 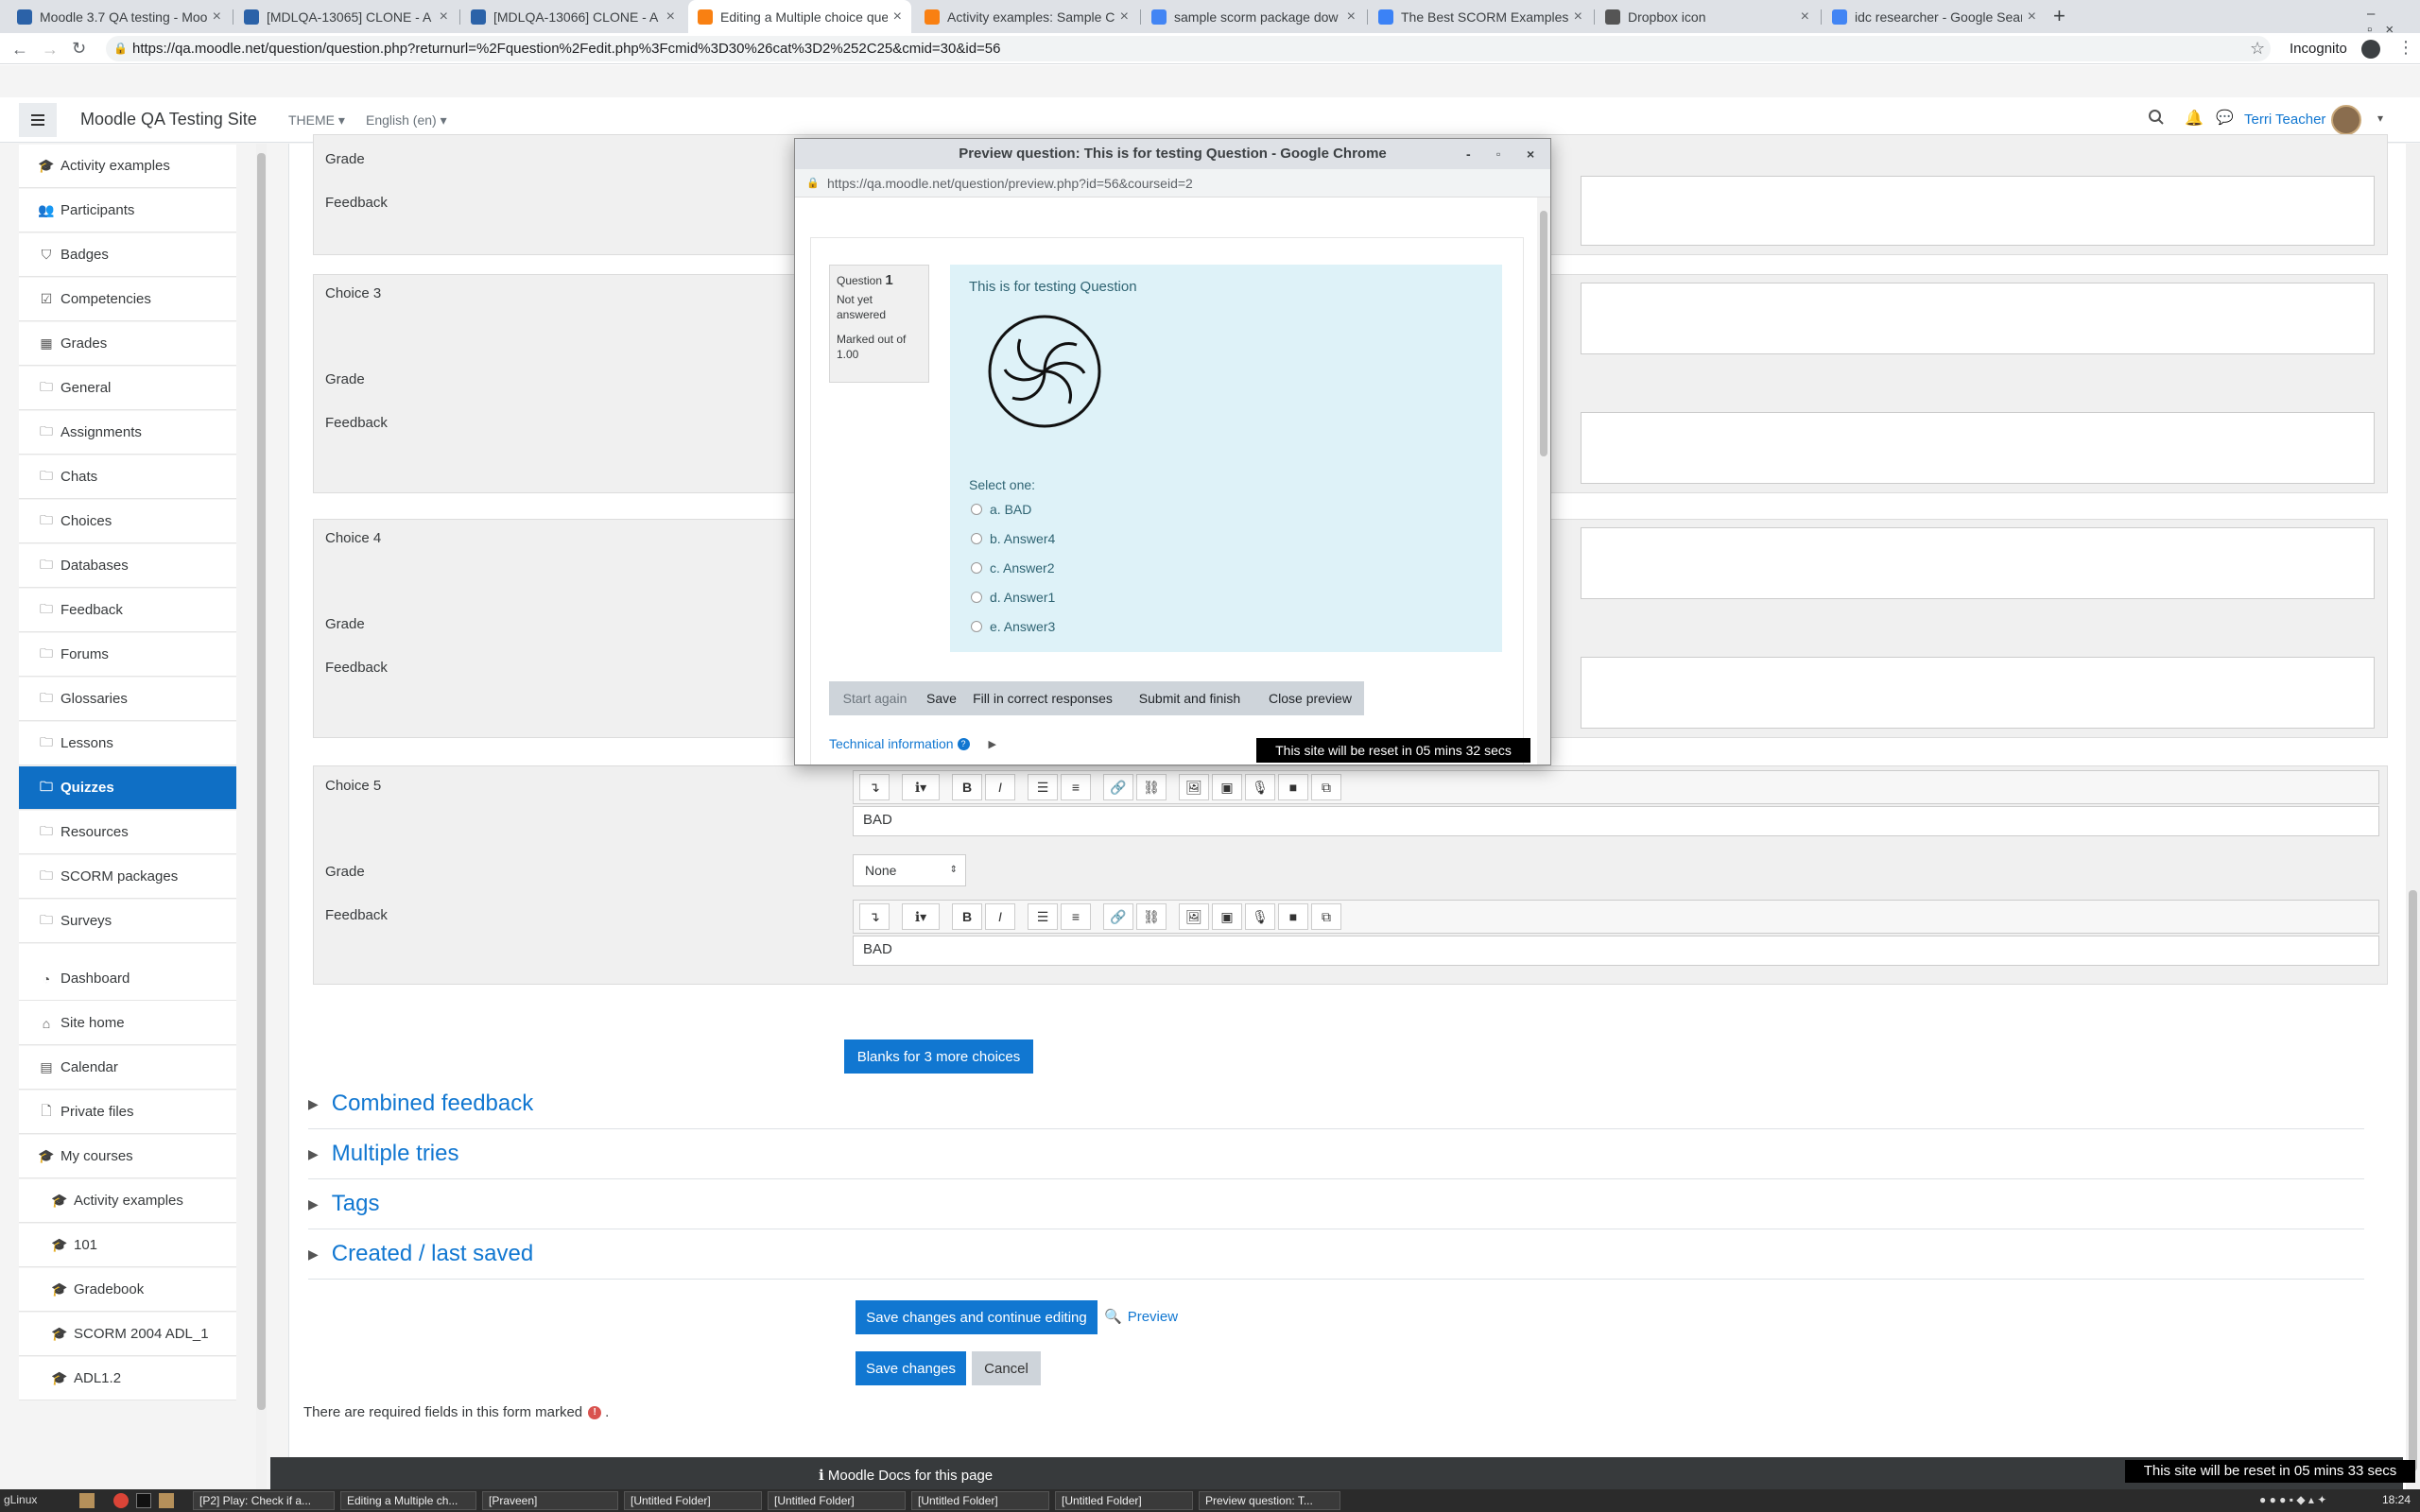 I want to click on sidebar-item-chats: 🗀 Chats, so click(x=127, y=477).